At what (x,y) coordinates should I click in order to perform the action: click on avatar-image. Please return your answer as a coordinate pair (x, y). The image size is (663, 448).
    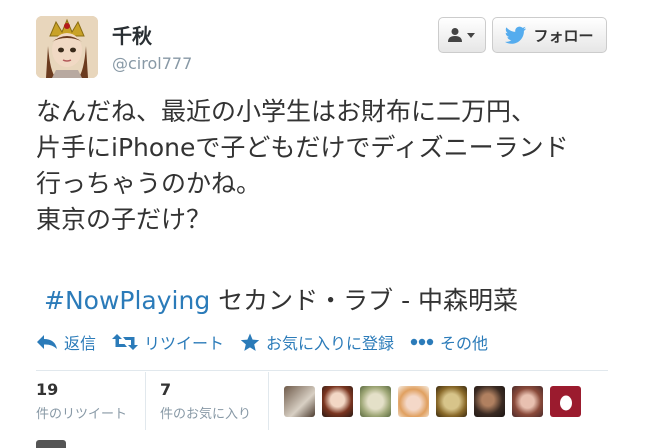
    Looking at the image, I should click on (67, 47).